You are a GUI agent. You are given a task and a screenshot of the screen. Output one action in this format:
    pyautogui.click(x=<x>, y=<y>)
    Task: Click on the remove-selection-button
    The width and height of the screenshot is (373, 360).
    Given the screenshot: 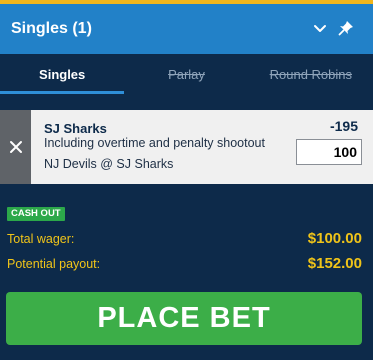 What is the action you would take?
    pyautogui.click(x=15, y=147)
    